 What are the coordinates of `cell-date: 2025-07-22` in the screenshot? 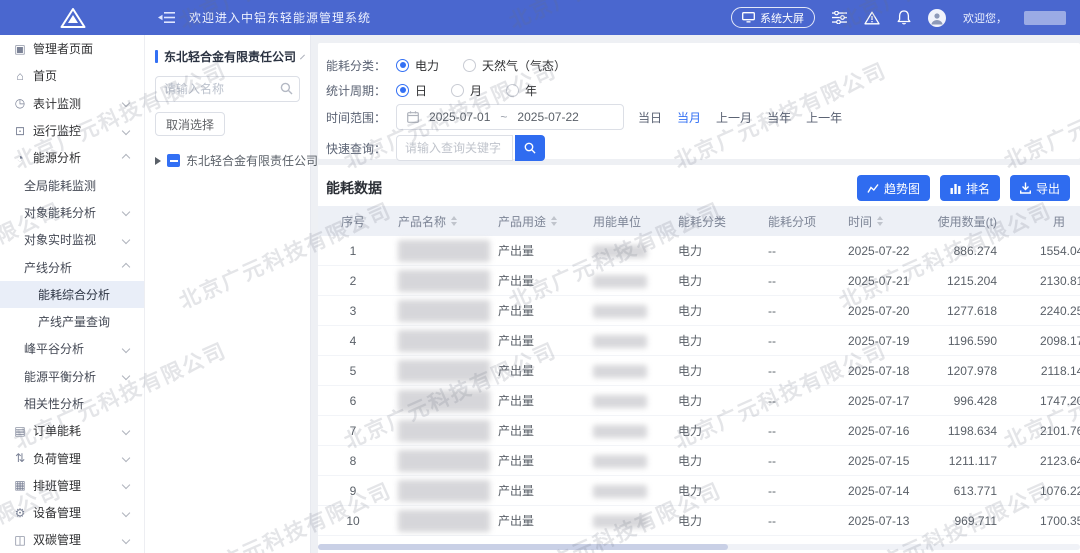 It's located at (879, 250).